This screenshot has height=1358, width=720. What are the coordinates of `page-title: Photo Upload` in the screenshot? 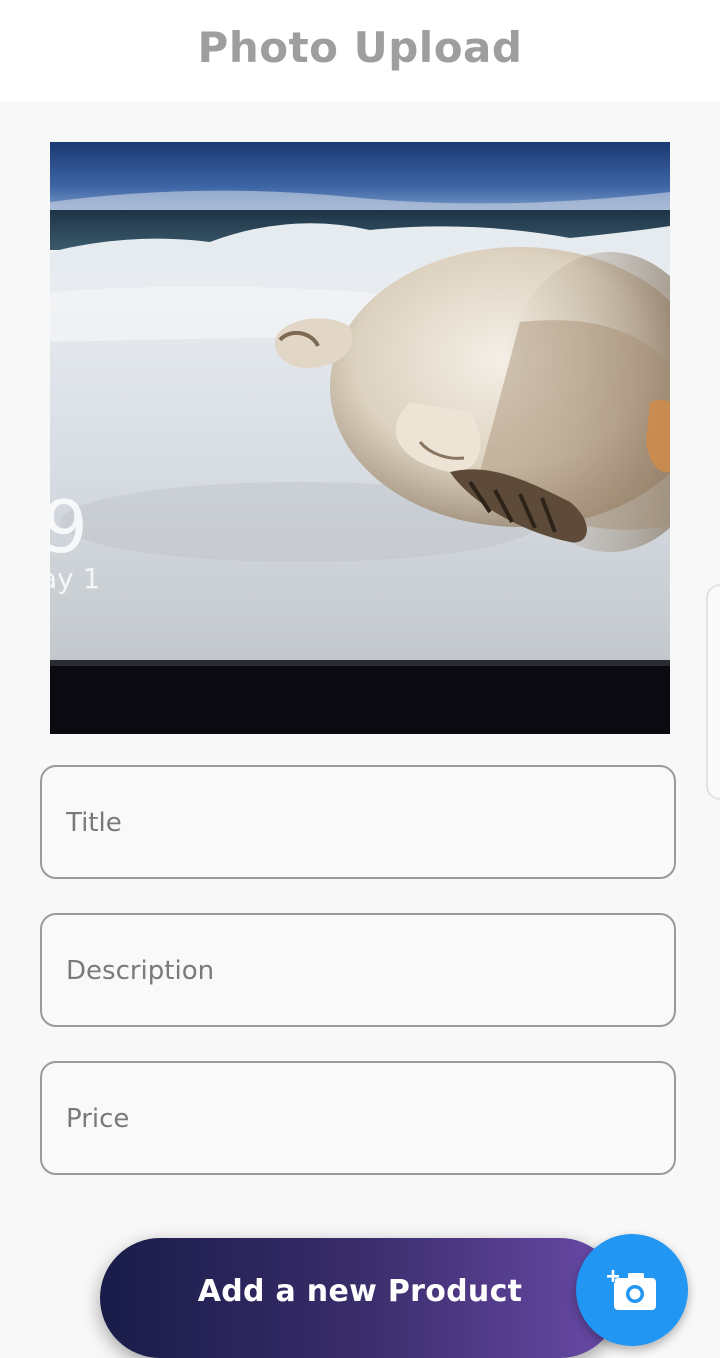 It's located at (360, 47).